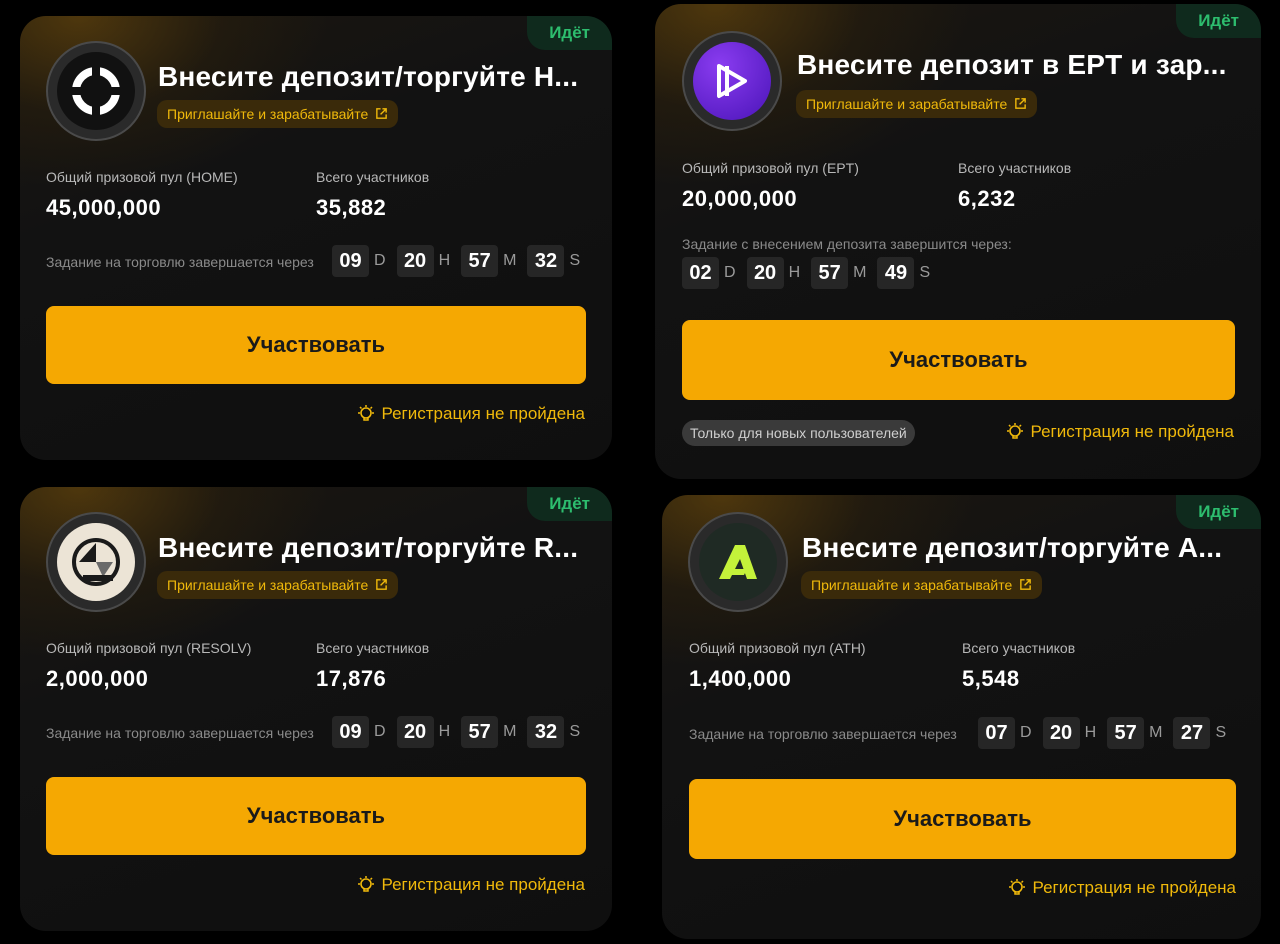 Image resolution: width=1280 pixels, height=944 pixels. I want to click on timer-days: 07, so click(996, 733).